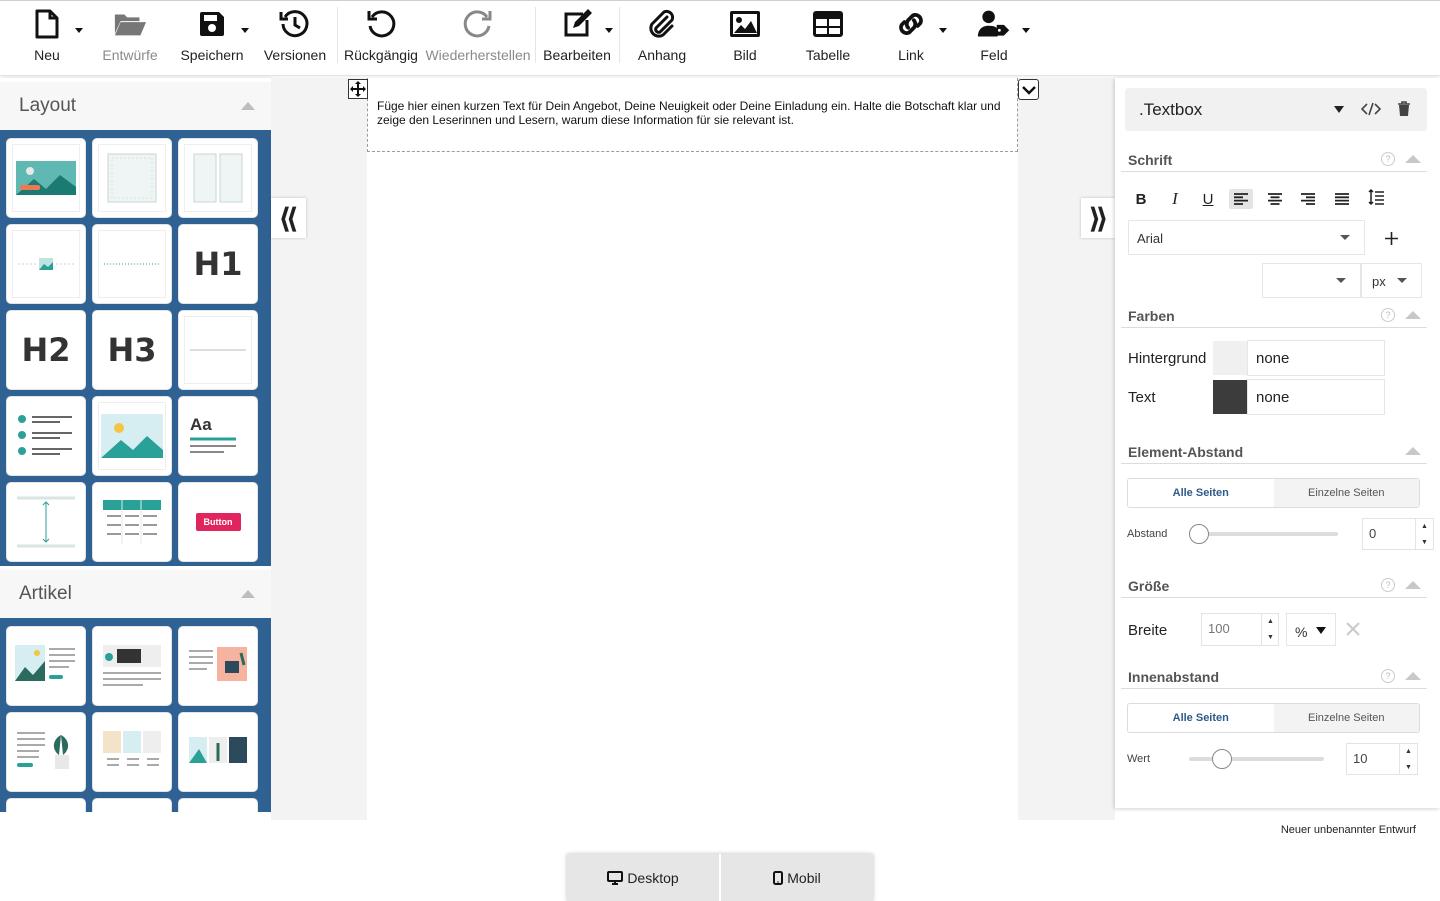  Describe the element at coordinates (1274, 316) in the screenshot. I see `colors-section-header: Farben ?` at that location.